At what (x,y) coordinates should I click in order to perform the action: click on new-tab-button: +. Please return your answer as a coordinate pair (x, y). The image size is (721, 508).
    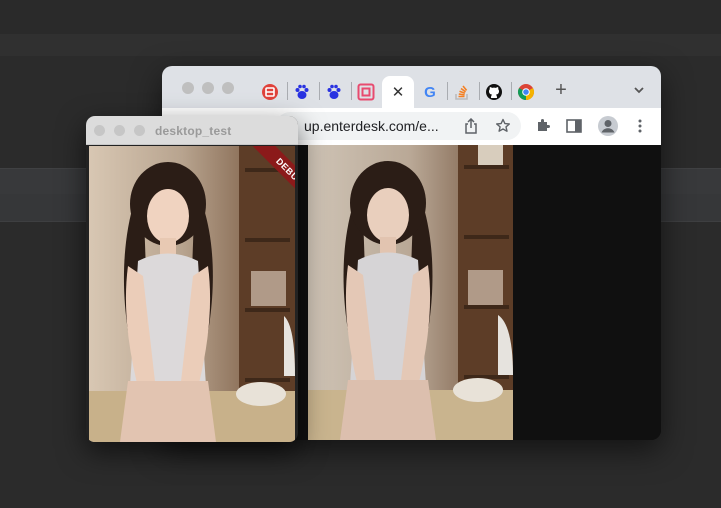
    Looking at the image, I should click on (561, 90).